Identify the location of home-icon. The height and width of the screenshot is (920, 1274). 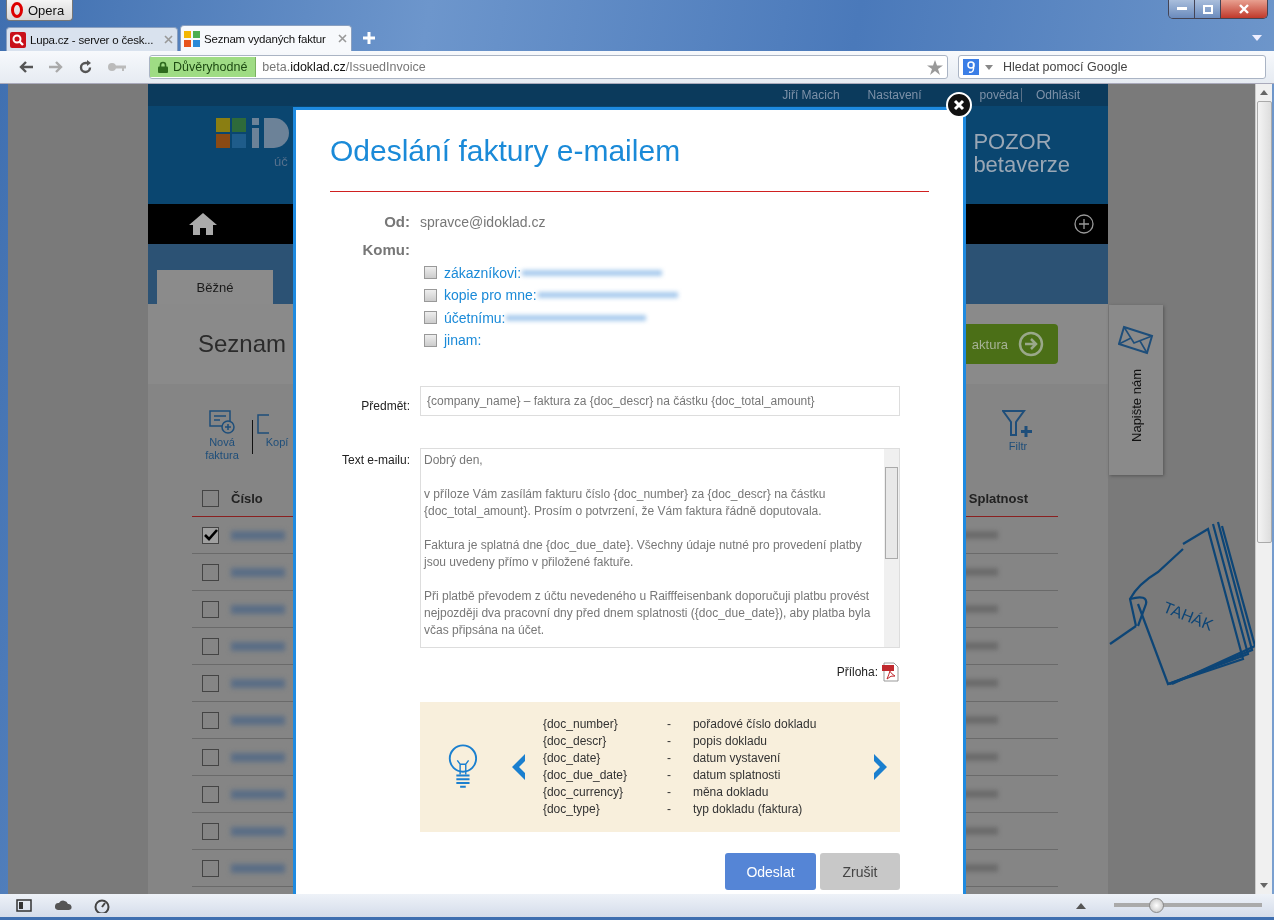
(203, 224).